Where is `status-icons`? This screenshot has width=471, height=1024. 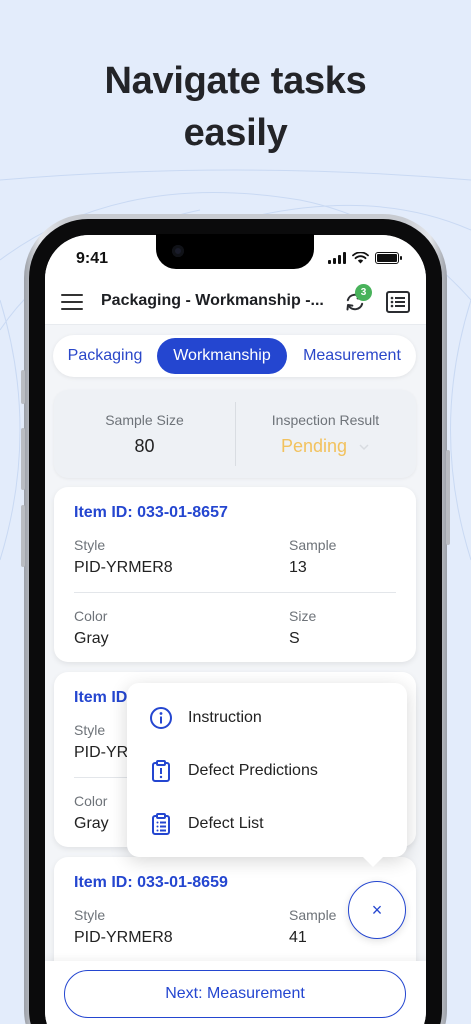
status-icons is located at coordinates (365, 258).